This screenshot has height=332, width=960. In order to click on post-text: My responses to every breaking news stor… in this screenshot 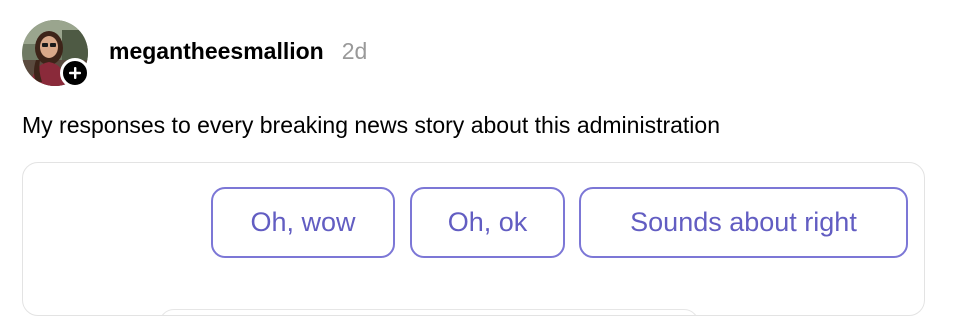, I will do `click(371, 125)`.